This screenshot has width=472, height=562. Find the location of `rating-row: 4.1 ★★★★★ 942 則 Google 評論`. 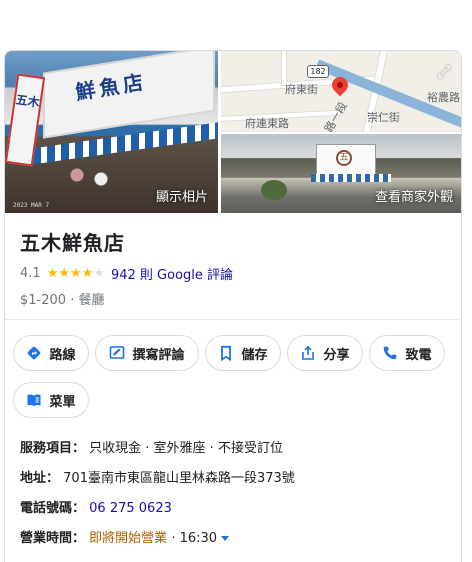

rating-row: 4.1 ★★★★★ 942 則 Google 評論 is located at coordinates (126, 273).